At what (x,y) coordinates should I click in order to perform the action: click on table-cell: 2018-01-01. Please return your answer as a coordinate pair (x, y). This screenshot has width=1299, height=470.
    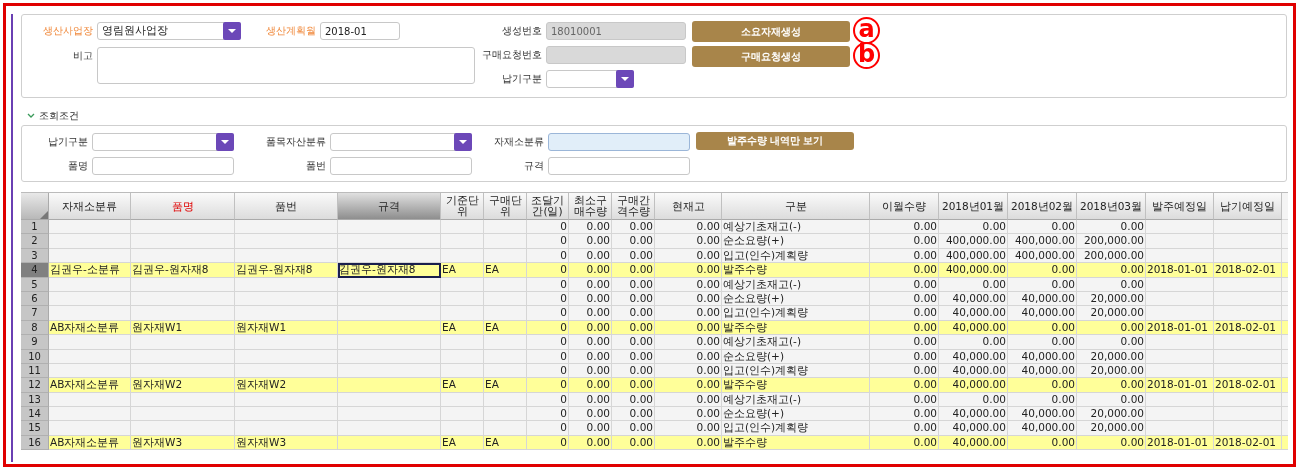
    Looking at the image, I should click on (1180, 270).